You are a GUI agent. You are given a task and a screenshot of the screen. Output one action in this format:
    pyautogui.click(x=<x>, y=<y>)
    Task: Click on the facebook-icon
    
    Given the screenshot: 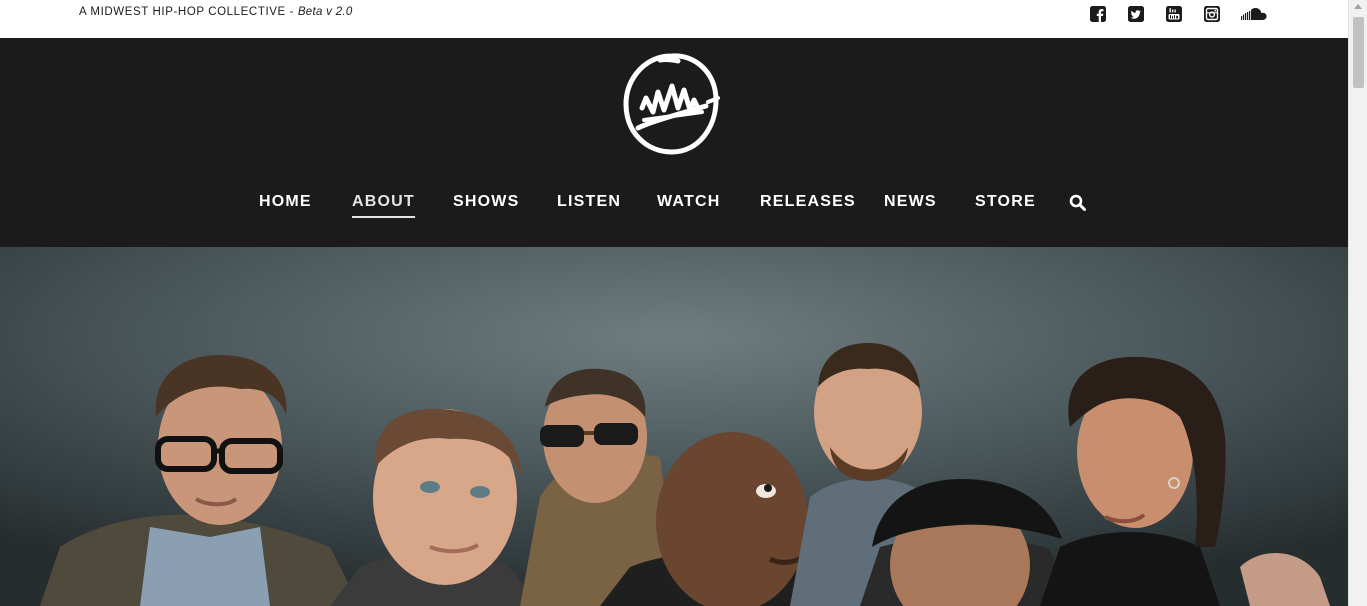 What is the action you would take?
    pyautogui.click(x=1098, y=14)
    